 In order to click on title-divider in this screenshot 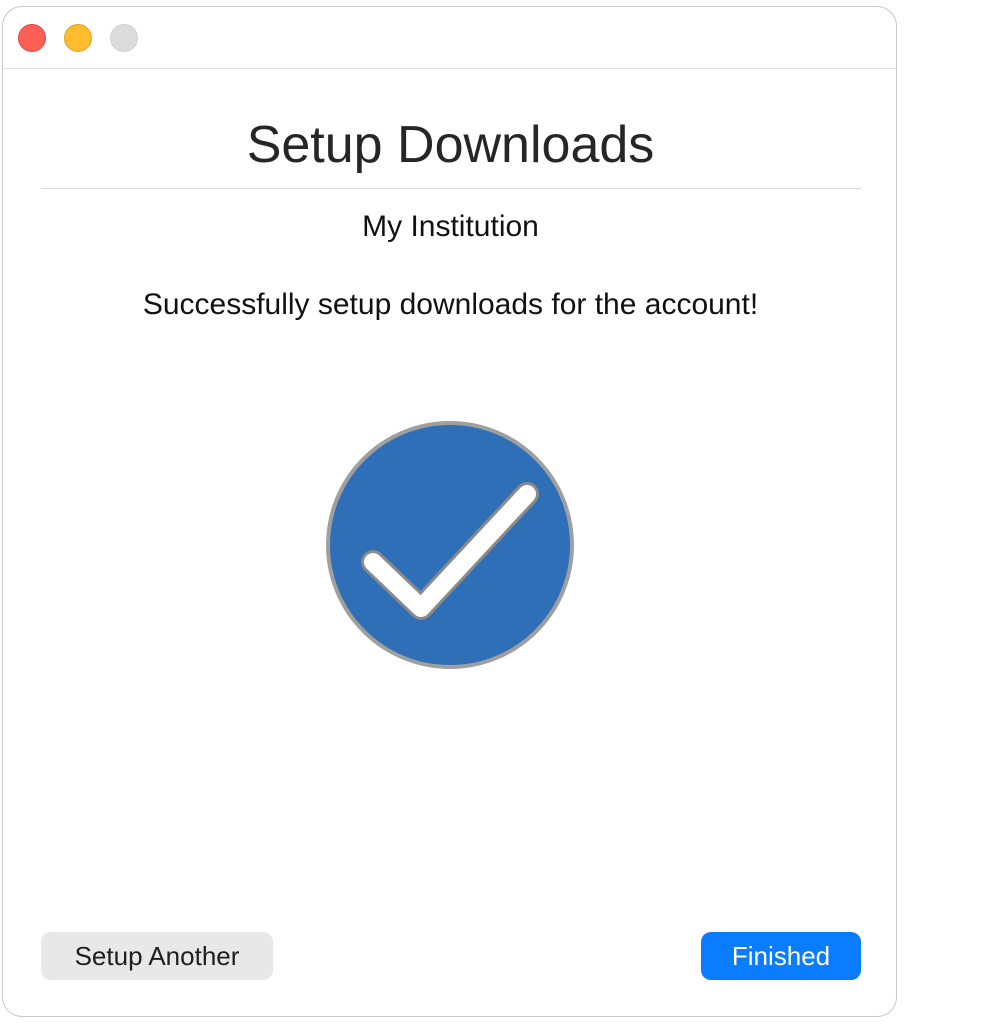, I will do `click(451, 188)`.